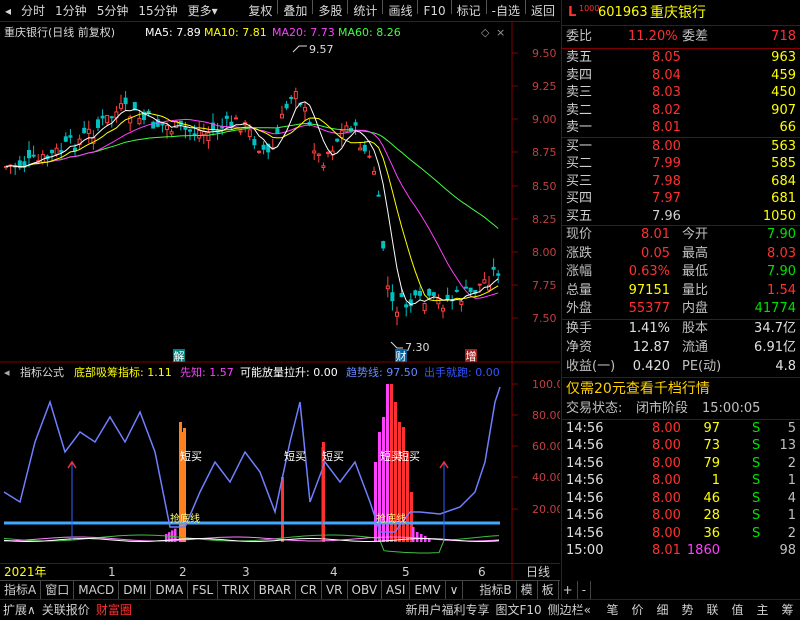 The width and height of the screenshot is (800, 620). Describe the element at coordinates (681, 164) in the screenshot. I see `bid-row: 买二 7.99 585` at that location.